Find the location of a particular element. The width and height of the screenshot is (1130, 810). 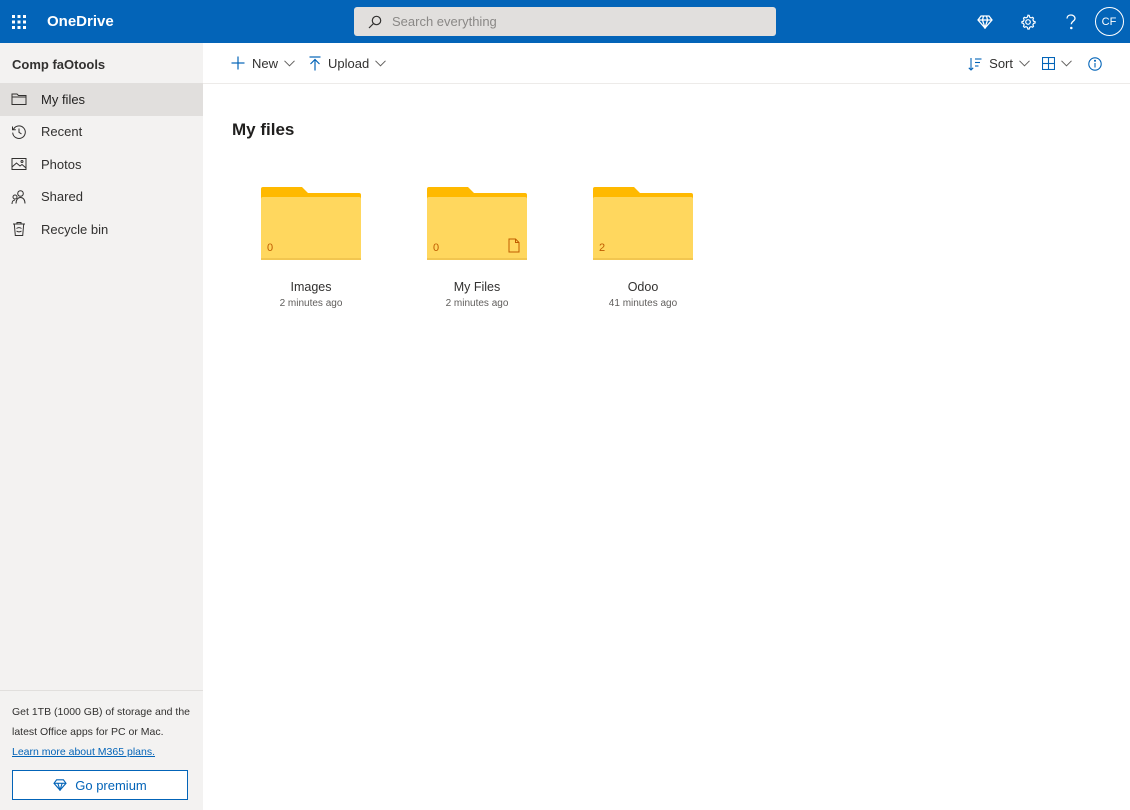

upload-button: Upload is located at coordinates (347, 63).